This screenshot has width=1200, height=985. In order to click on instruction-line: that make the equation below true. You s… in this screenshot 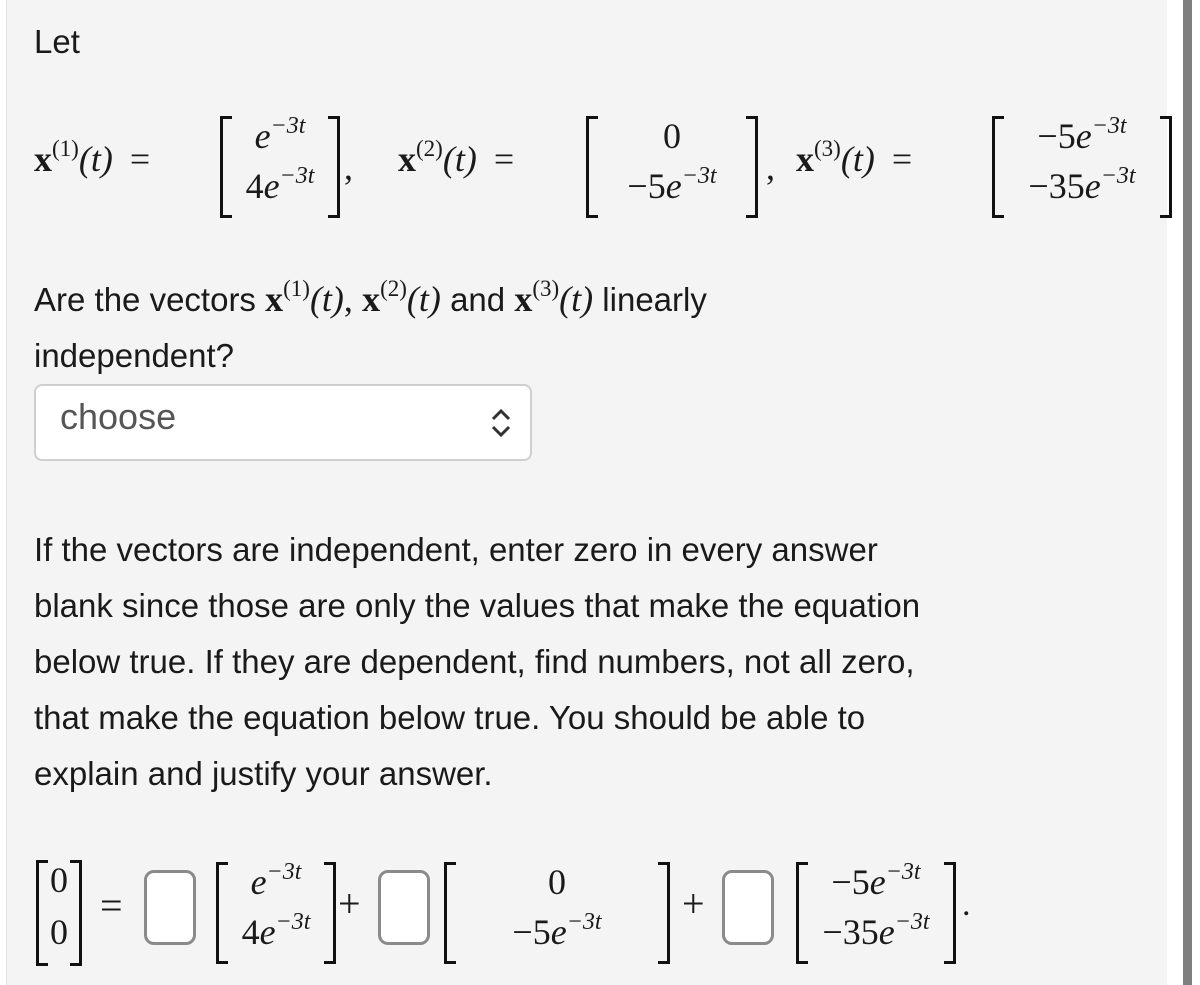, I will do `click(450, 717)`.